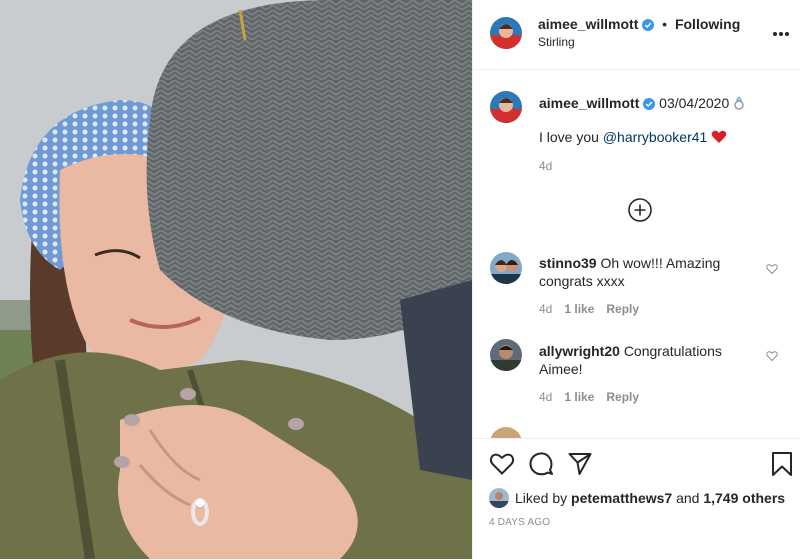  What do you see at coordinates (688, 498) in the screenshot?
I see `liked-by-mid: and` at bounding box center [688, 498].